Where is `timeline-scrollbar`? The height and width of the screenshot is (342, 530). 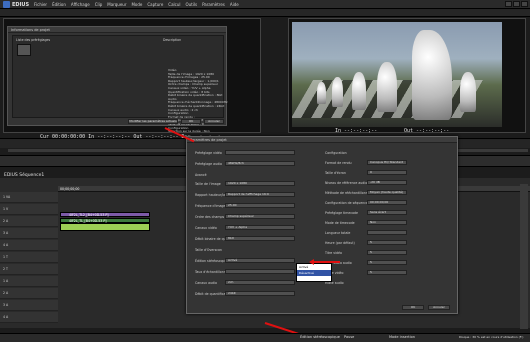
timeline-scrollbar is located at coordinates (524, 256).